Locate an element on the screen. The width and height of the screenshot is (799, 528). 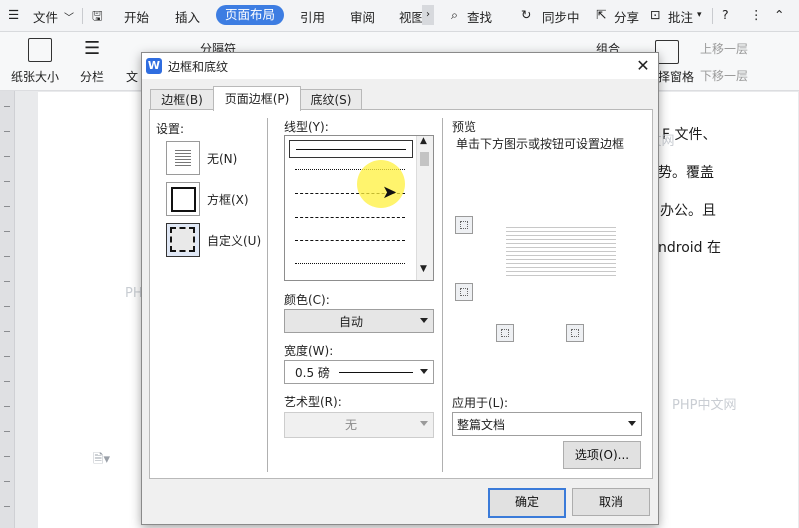
ok-button: 确定 is located at coordinates (527, 503).